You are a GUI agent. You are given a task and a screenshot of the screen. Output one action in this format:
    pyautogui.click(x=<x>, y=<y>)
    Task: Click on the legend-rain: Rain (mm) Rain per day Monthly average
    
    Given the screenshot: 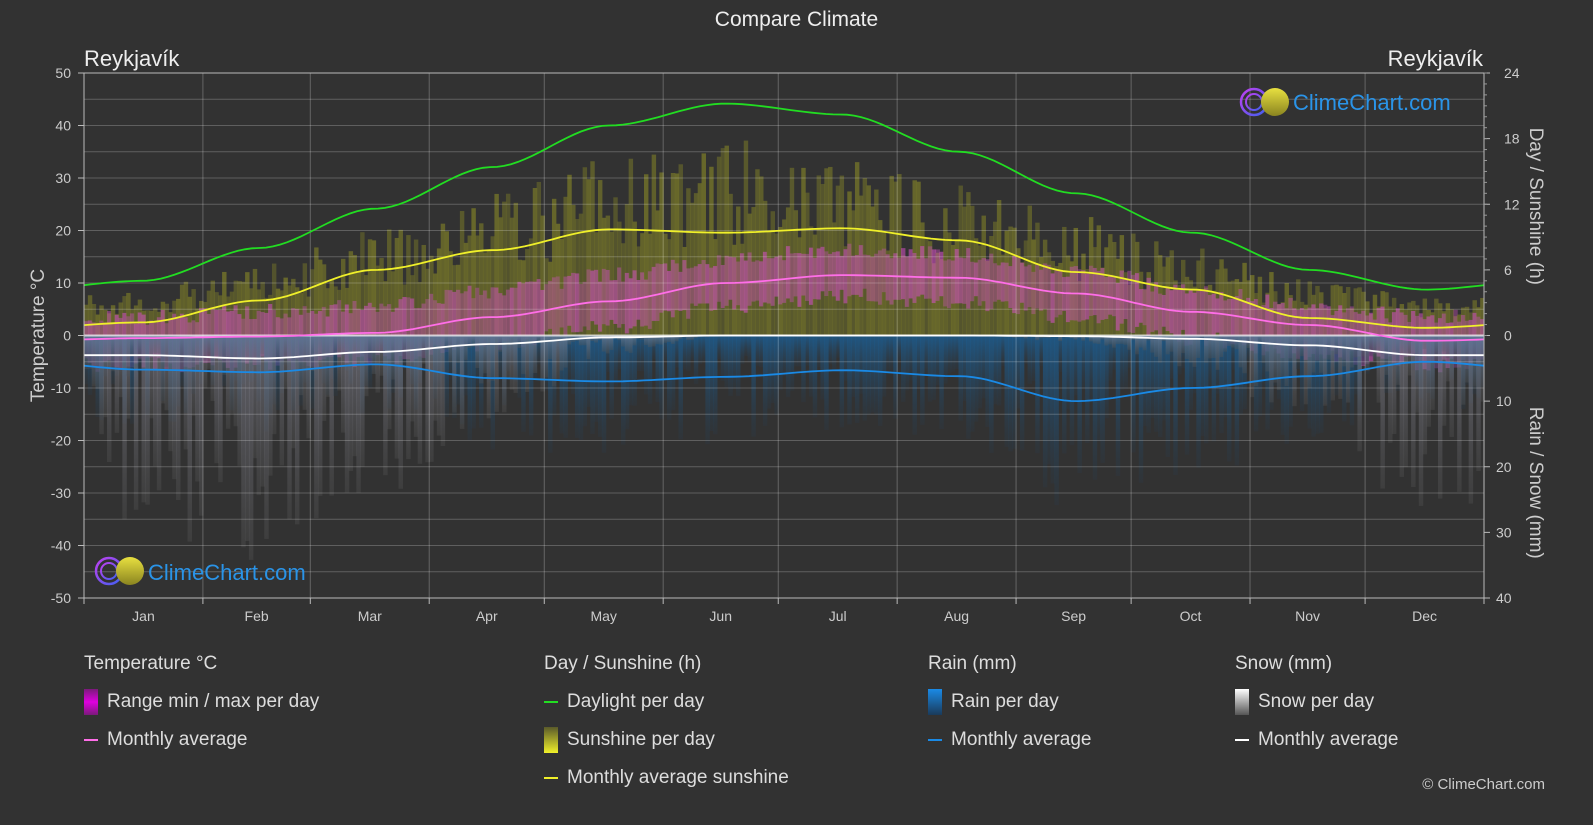 What is the action you would take?
    pyautogui.click(x=1009, y=709)
    